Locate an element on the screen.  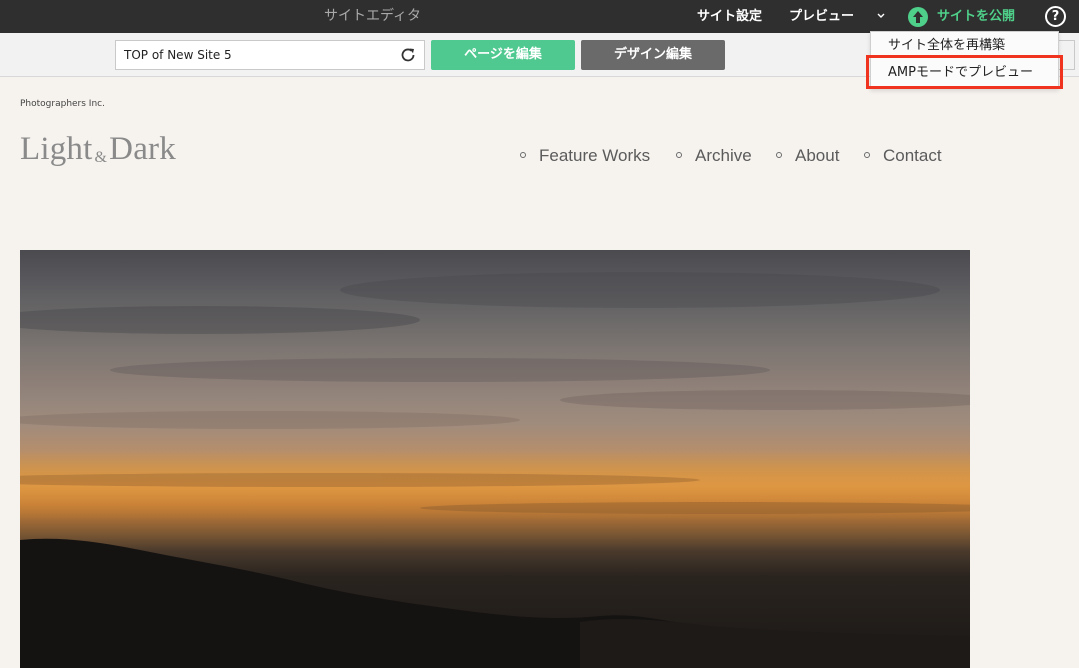
preview-dropdown-menu: サイト全体を再構築 AMPモードでプレビュー is located at coordinates (964, 60).